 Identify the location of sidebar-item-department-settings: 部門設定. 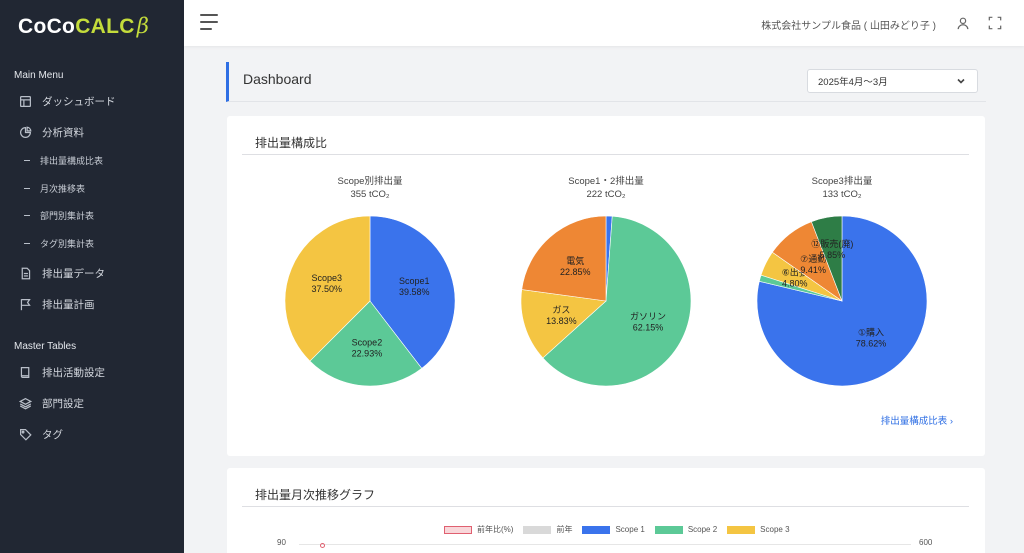
(51, 403).